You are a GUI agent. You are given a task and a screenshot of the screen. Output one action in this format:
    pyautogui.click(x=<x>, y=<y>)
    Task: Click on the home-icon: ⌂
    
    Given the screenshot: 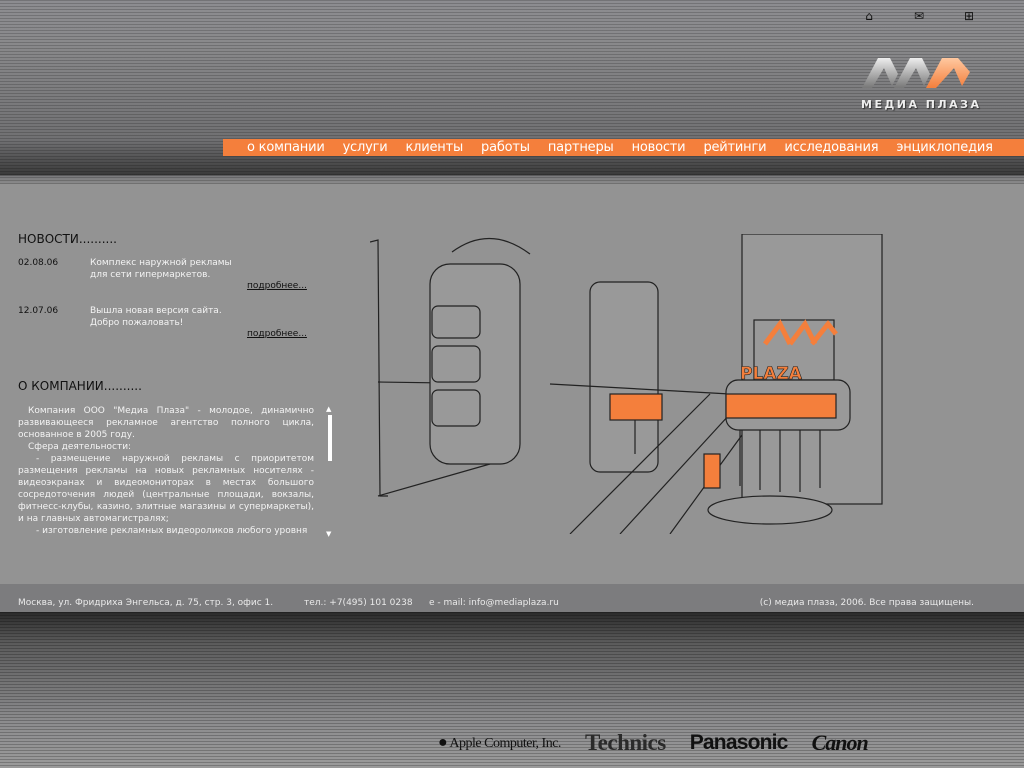 What is the action you would take?
    pyautogui.click(x=869, y=16)
    